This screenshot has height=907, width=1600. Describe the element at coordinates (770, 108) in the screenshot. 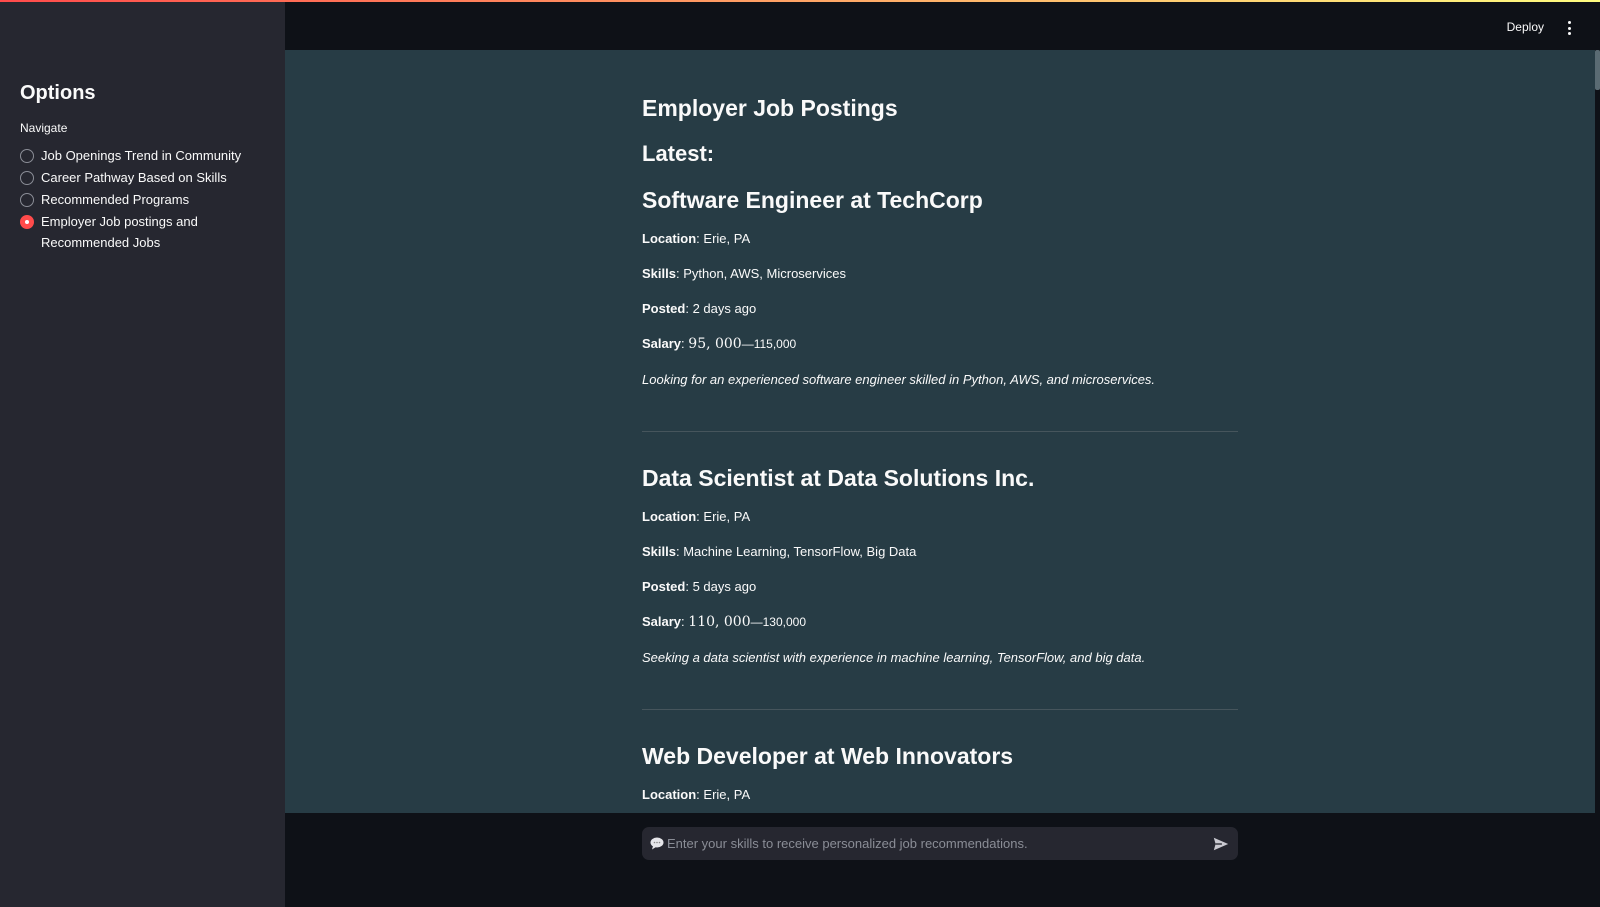

I see `page-title: Employer Job Postings` at that location.